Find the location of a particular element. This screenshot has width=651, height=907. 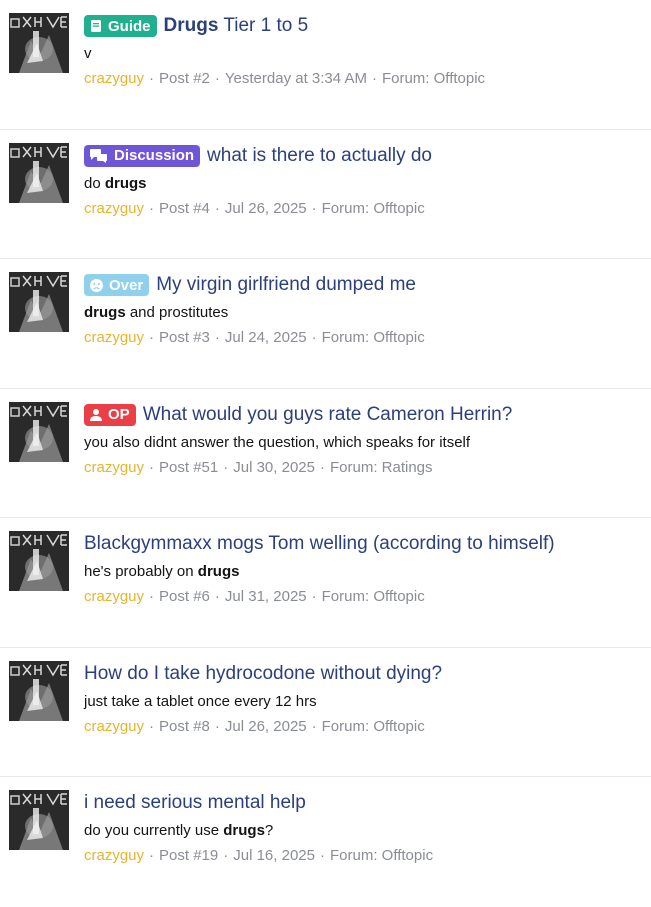

post-date: Jul 30, 2025 is located at coordinates (274, 467).